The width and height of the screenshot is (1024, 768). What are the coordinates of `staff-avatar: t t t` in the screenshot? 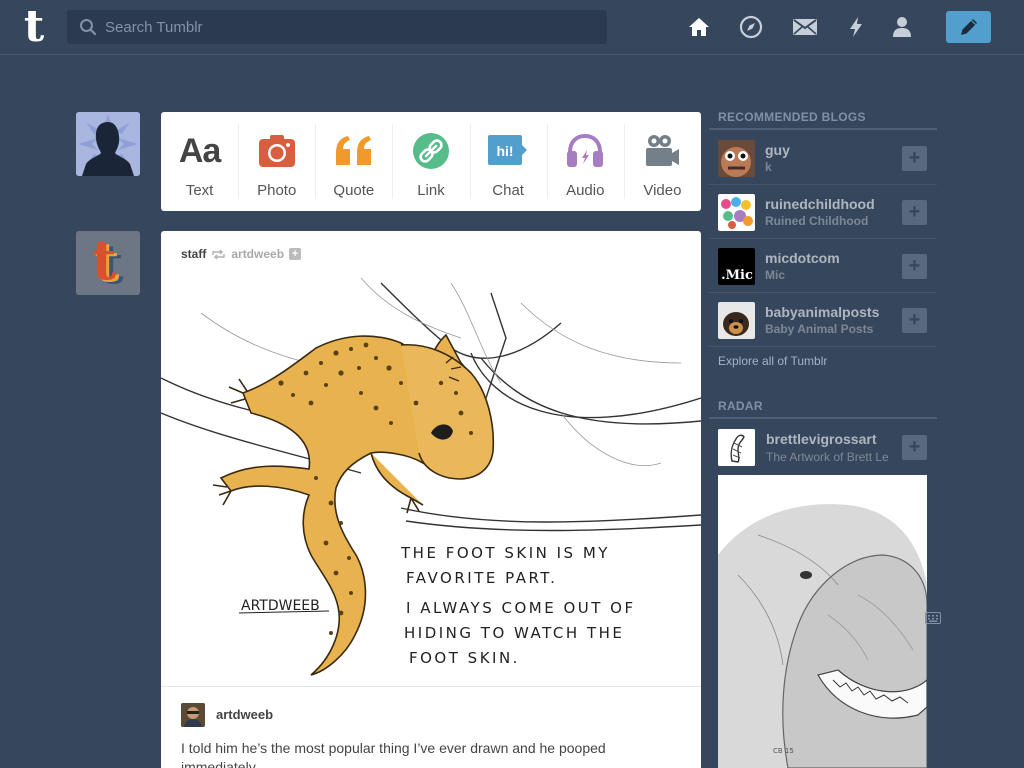 It's located at (108, 263).